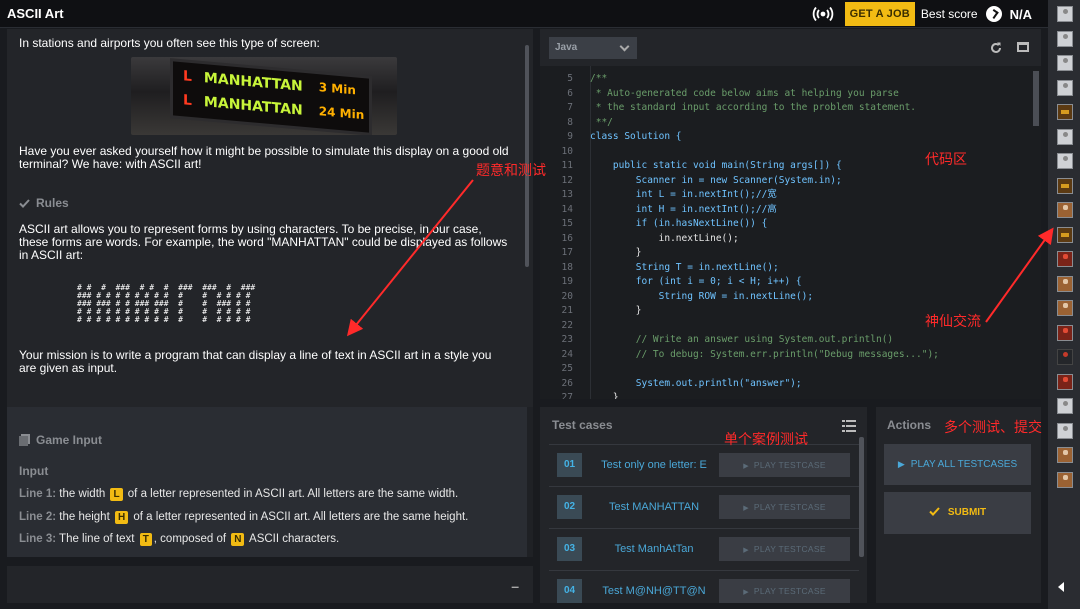 The height and width of the screenshot is (609, 1080). Describe the element at coordinates (569, 549) in the screenshot. I see `test-case-number: 03` at that location.